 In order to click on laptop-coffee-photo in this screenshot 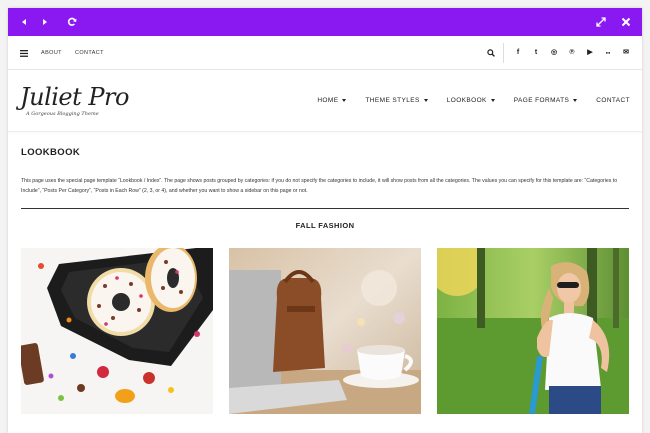, I will do `click(325, 331)`.